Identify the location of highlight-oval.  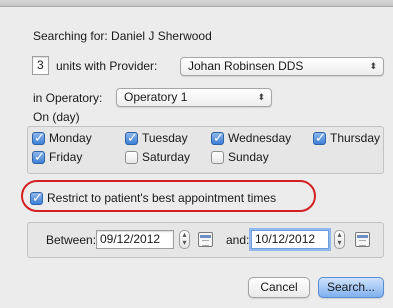
(168, 196).